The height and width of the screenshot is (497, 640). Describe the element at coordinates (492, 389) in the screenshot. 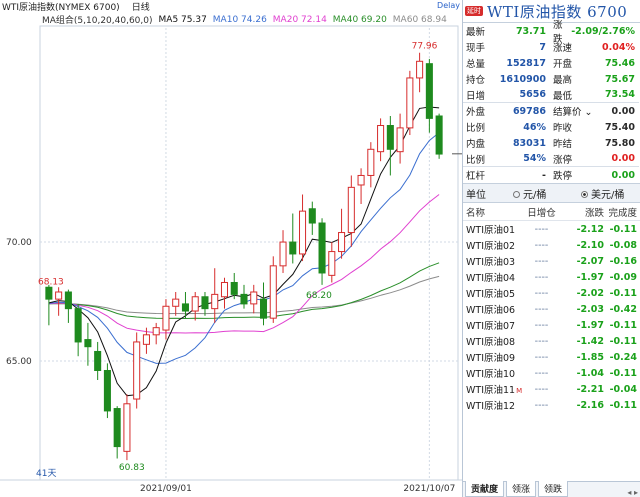

I see `contract-name: WTI原油11M` at that location.